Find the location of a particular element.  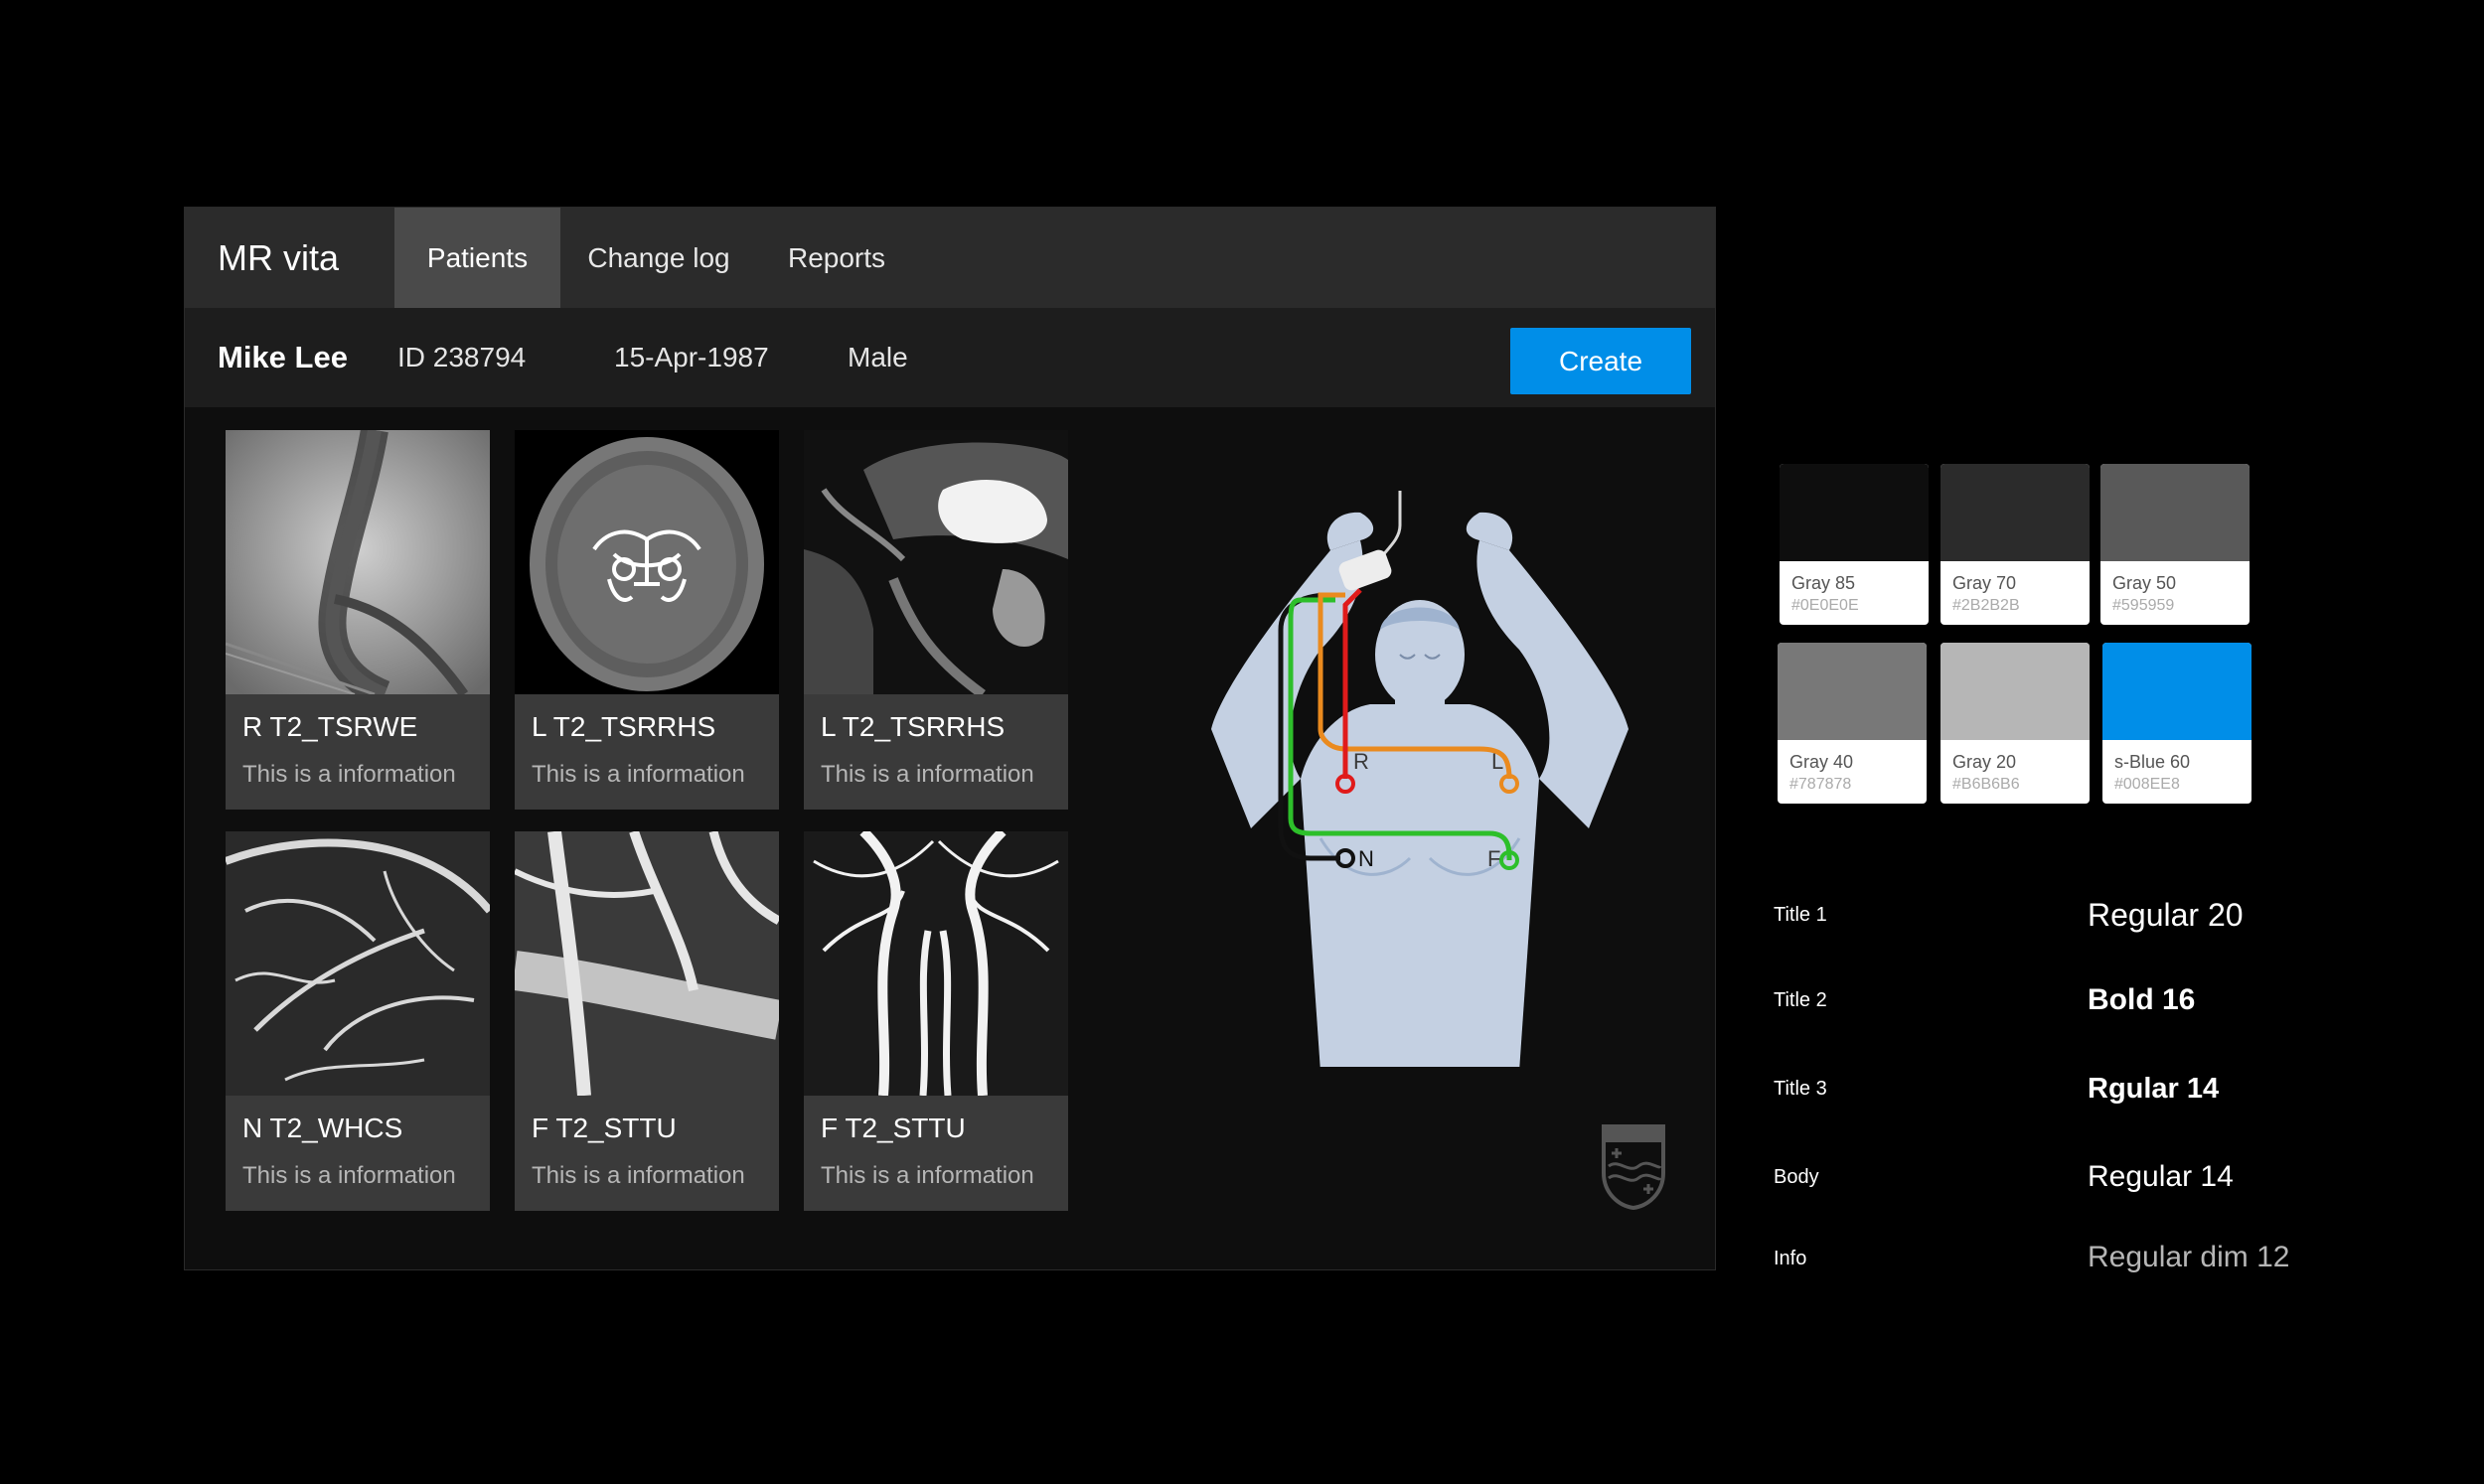

patient-sex: Male is located at coordinates (878, 357).